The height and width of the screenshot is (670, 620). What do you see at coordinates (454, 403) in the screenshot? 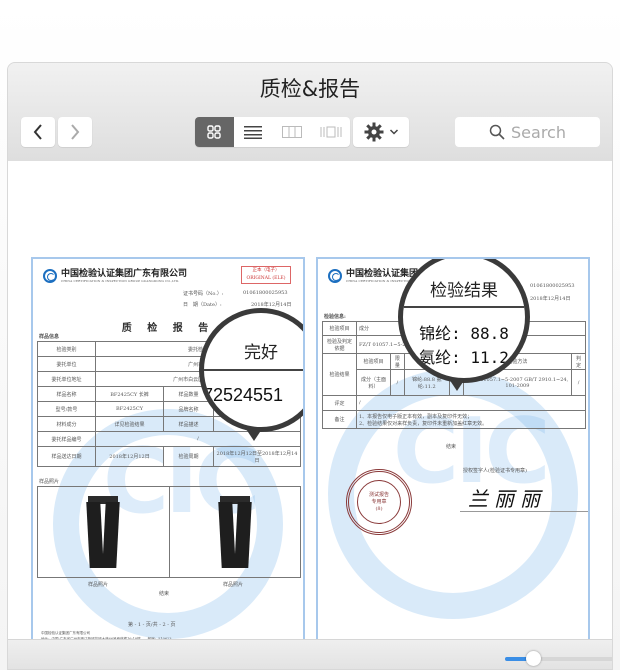
I see `table-row: 评定 /` at bounding box center [454, 403].